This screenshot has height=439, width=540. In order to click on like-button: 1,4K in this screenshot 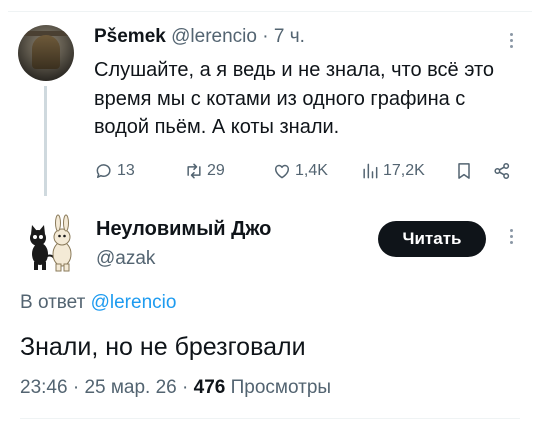, I will do `click(300, 171)`.